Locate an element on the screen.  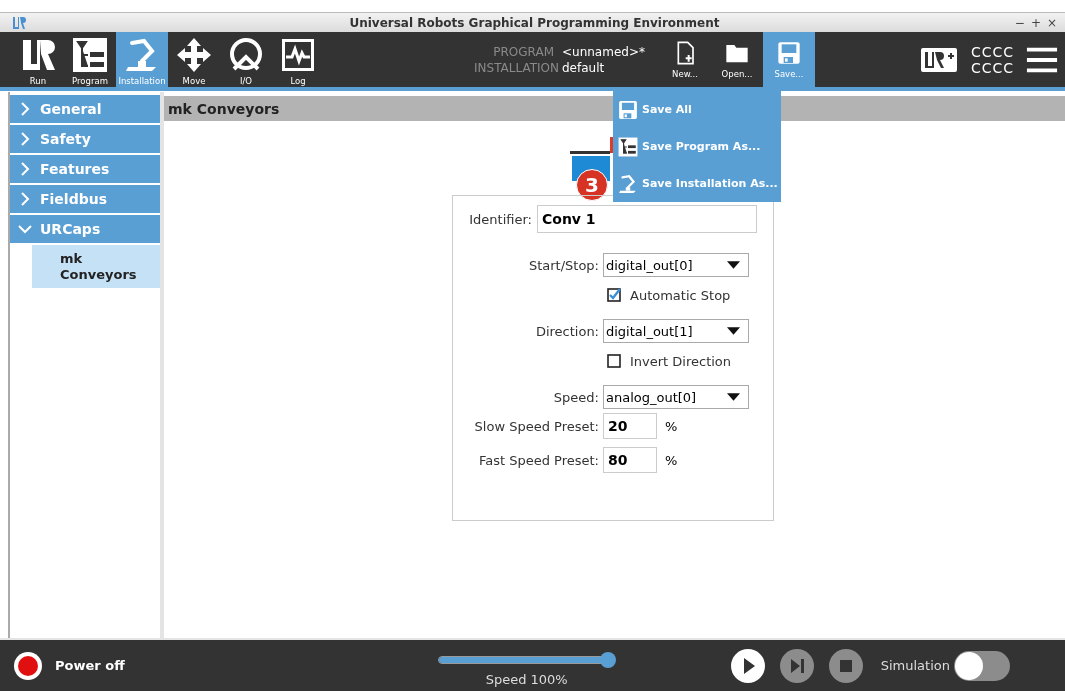
menu-icon is located at coordinates (1042, 59).